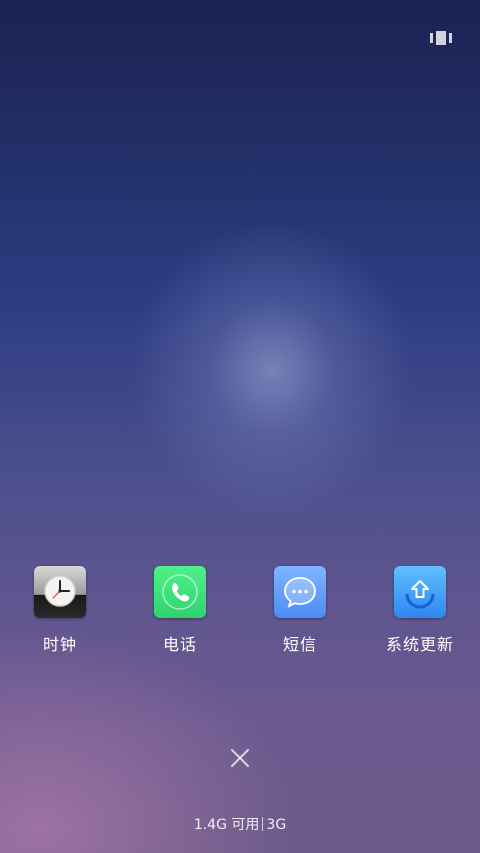  What do you see at coordinates (420, 592) in the screenshot?
I see `system-update-icon` at bounding box center [420, 592].